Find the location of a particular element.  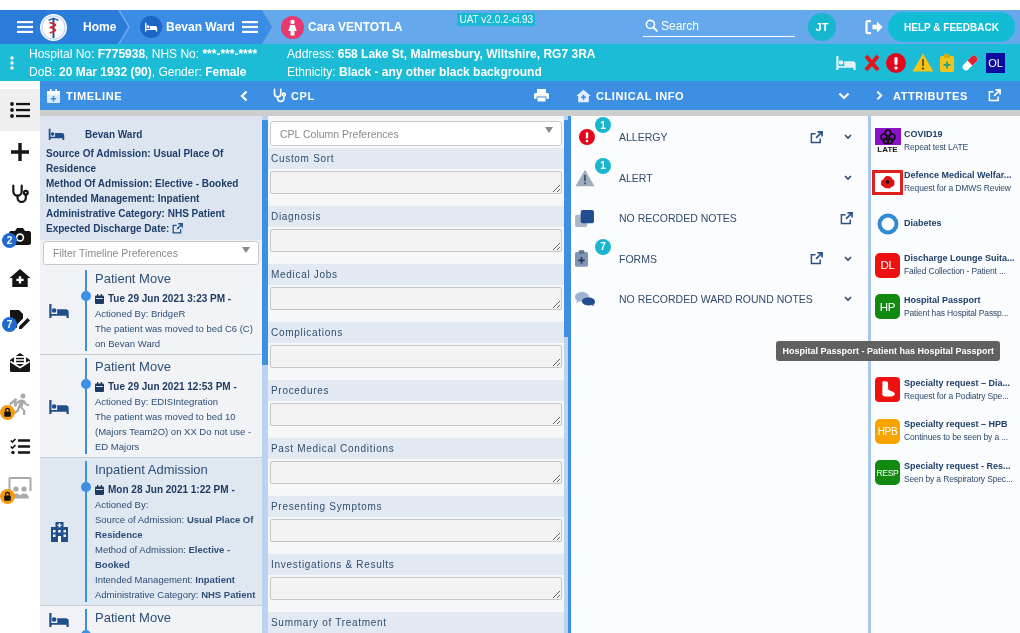

section-label: NO RECORDED NOTES is located at coordinates (729, 218).